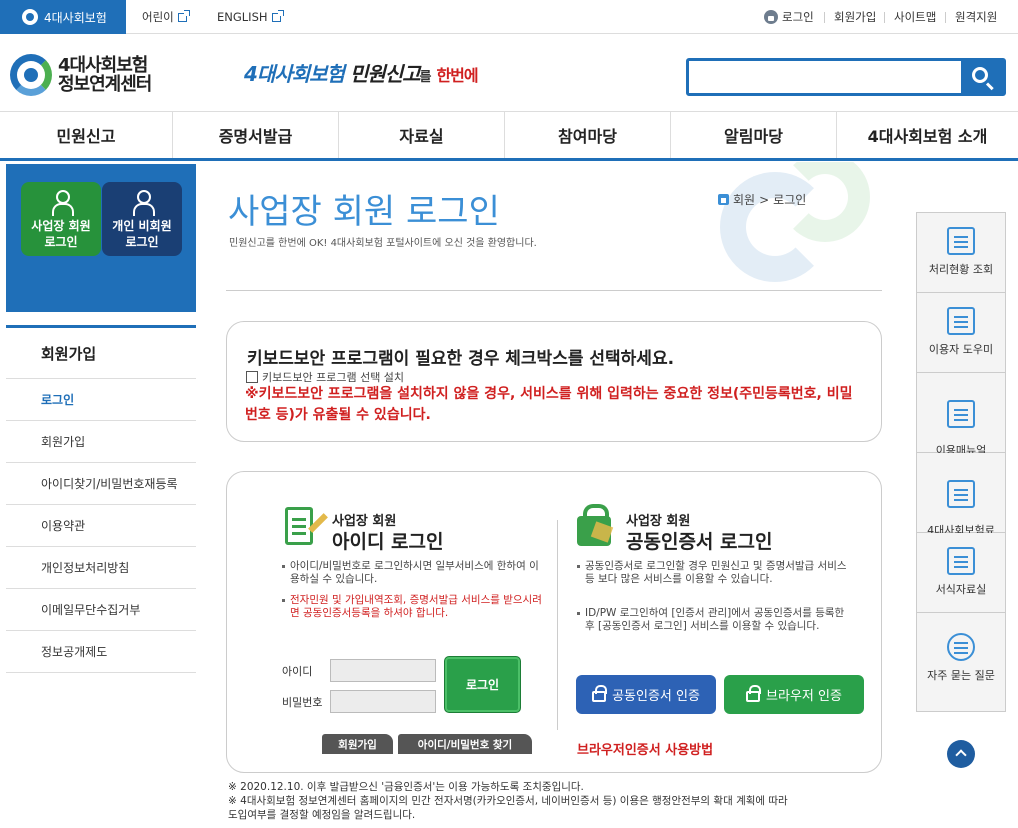  Describe the element at coordinates (855, 17) in the screenshot. I see `link-join: 회원가입` at that location.